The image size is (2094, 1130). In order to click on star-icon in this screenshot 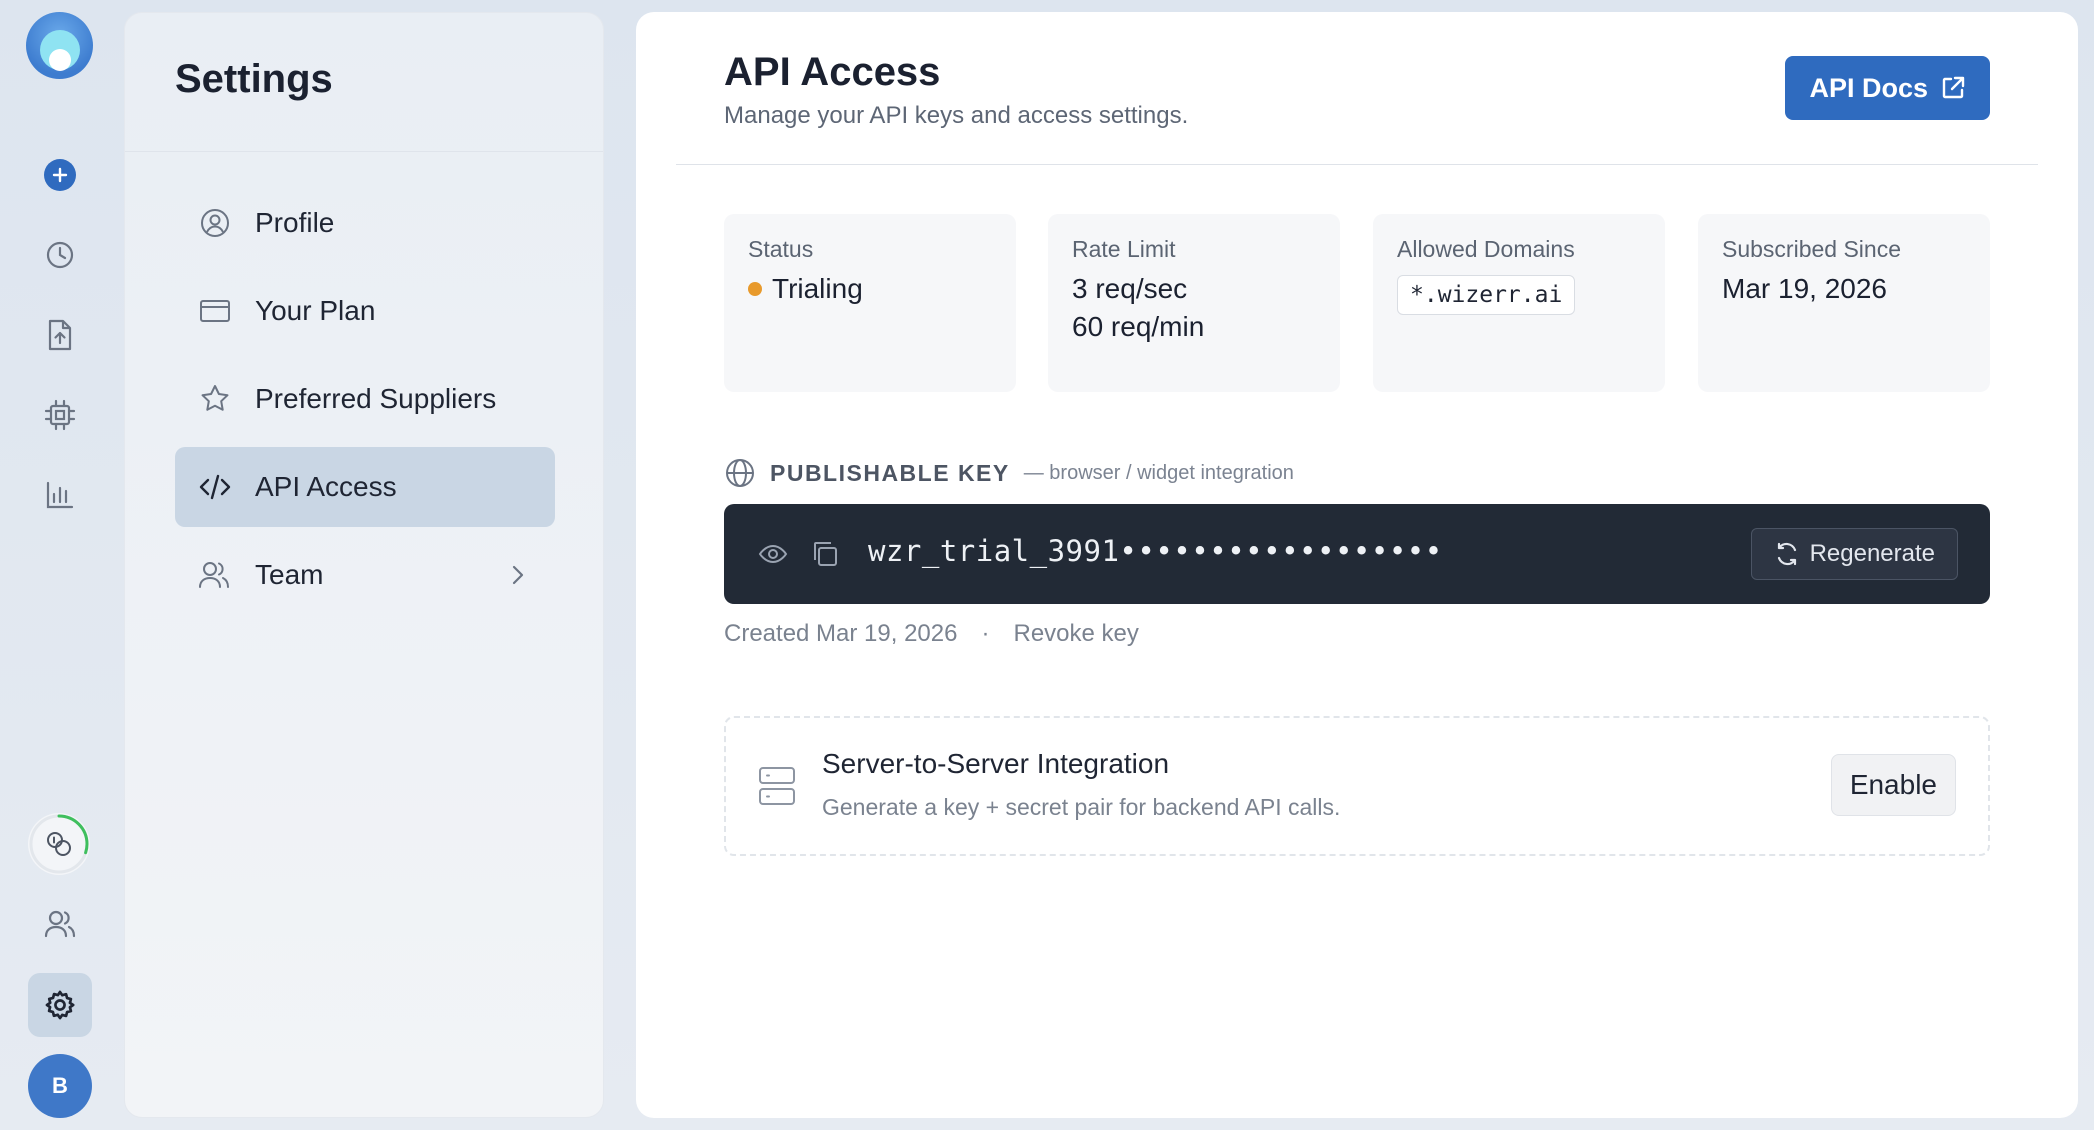, I will do `click(215, 399)`.